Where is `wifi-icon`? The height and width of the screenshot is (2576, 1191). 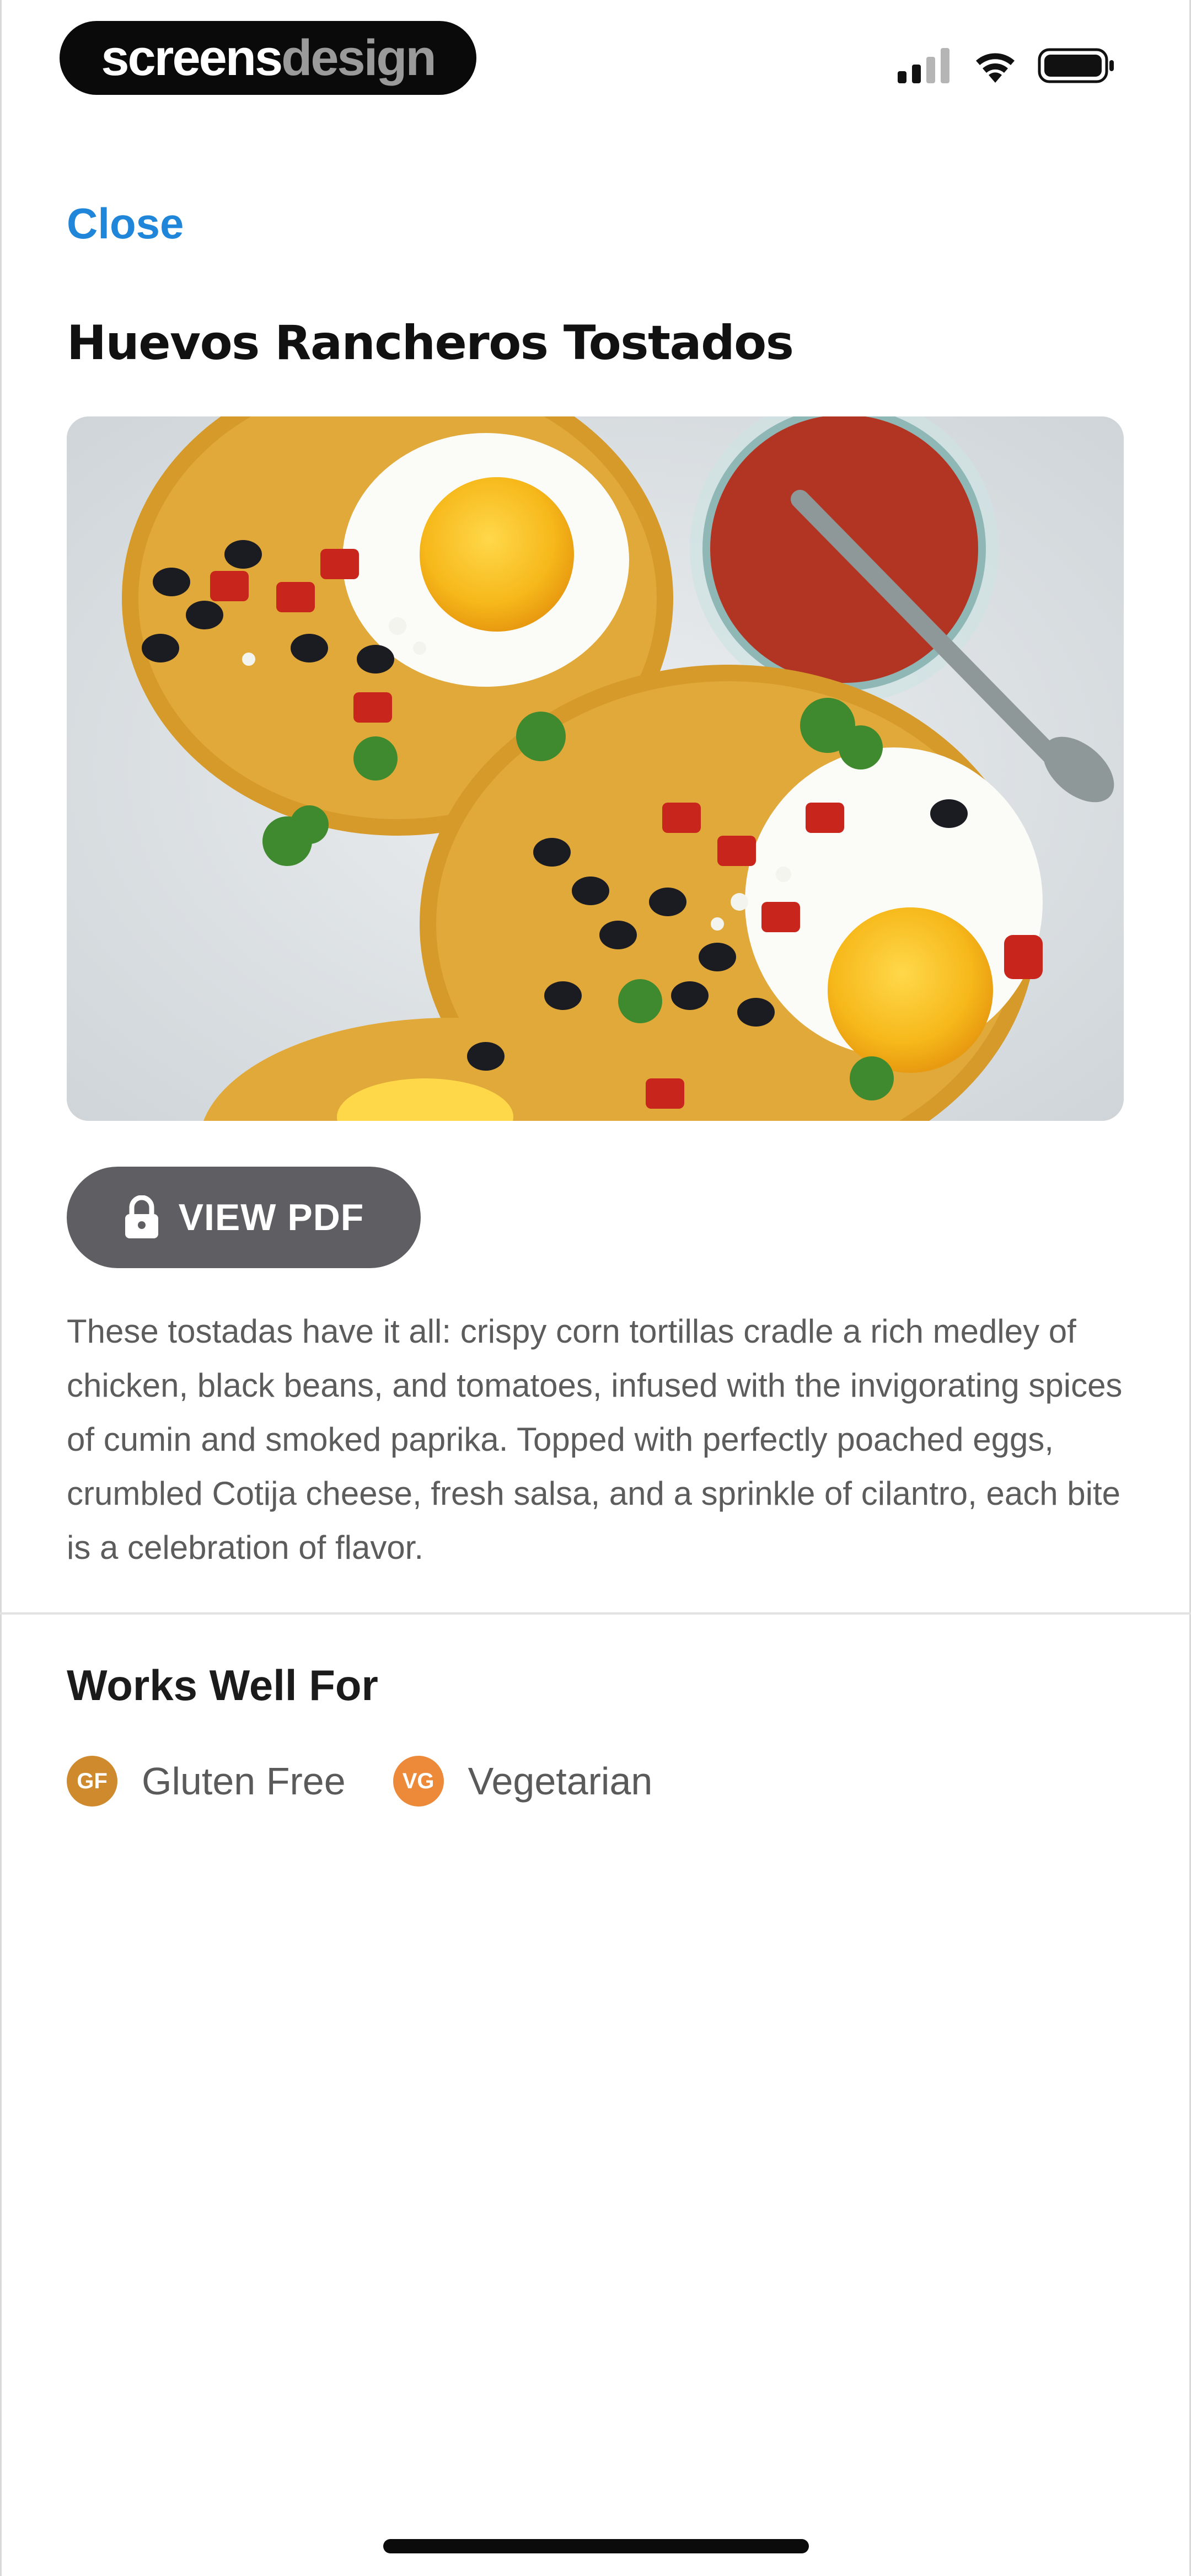 wifi-icon is located at coordinates (995, 68).